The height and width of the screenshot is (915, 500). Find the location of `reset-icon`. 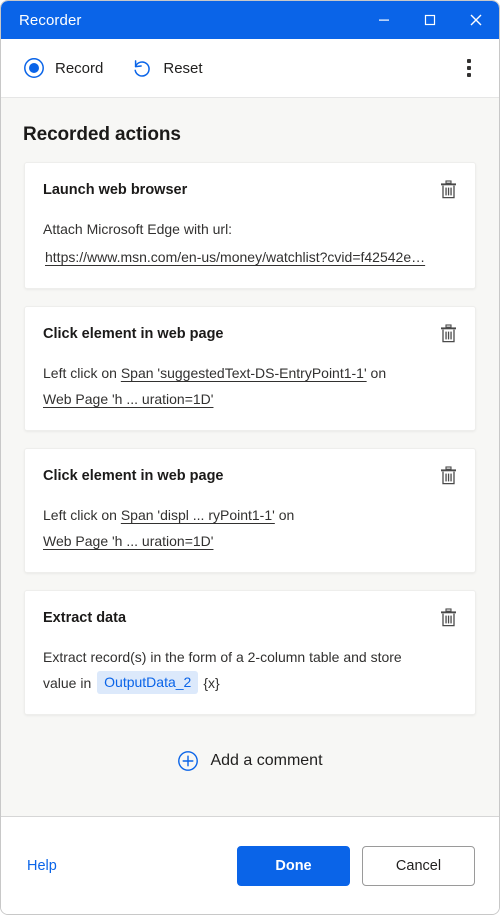

reset-icon is located at coordinates (142, 68).